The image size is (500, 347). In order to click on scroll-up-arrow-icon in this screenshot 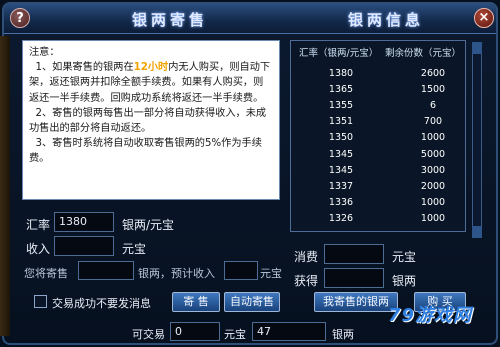, I will do `click(477, 48)`.